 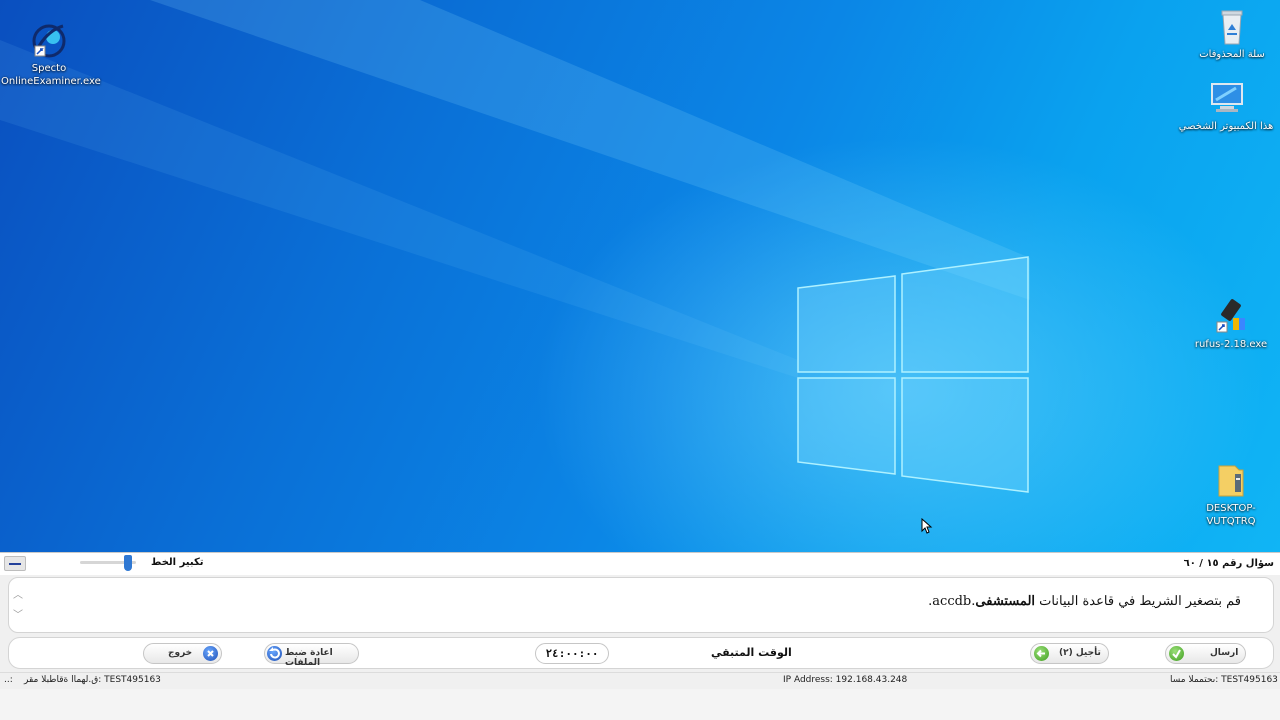 What do you see at coordinates (952, 601) in the screenshot?
I see `question-text-part: .accdb.` at bounding box center [952, 601].